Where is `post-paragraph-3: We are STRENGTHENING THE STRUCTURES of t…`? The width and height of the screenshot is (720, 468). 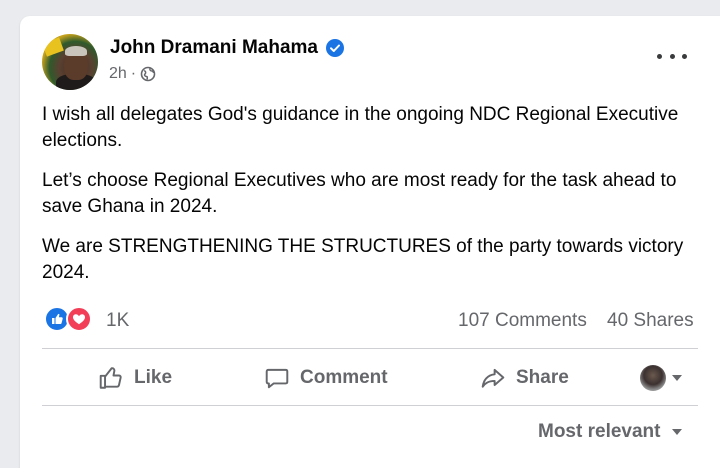 post-paragraph-3: We are STRENGTHENING THE STRUCTURES of t… is located at coordinates (363, 259).